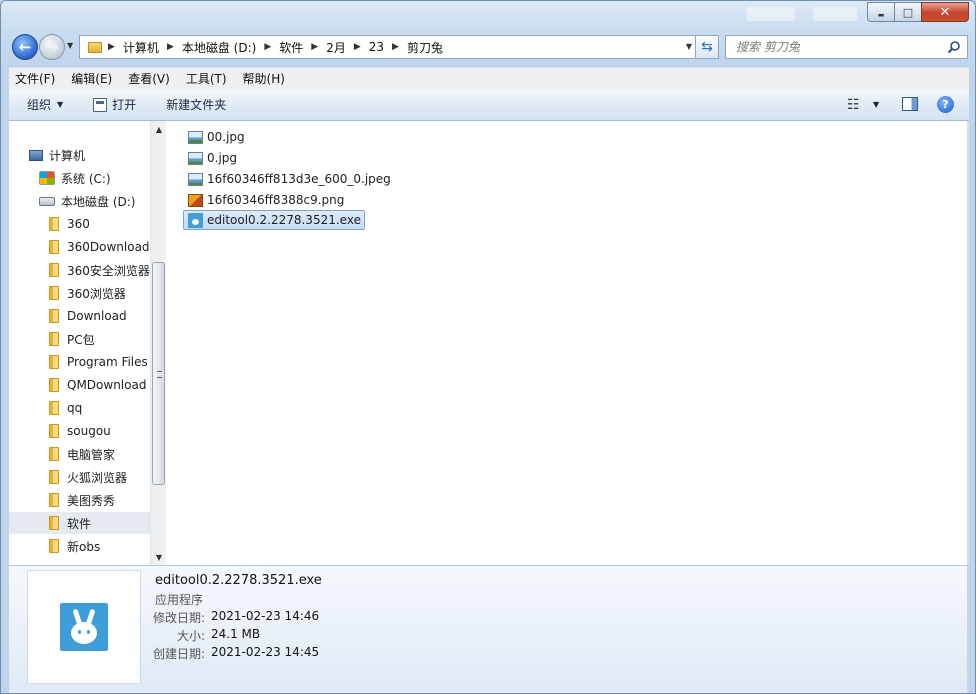 The width and height of the screenshot is (976, 694). Describe the element at coordinates (954, 47) in the screenshot. I see `search-icon` at that location.